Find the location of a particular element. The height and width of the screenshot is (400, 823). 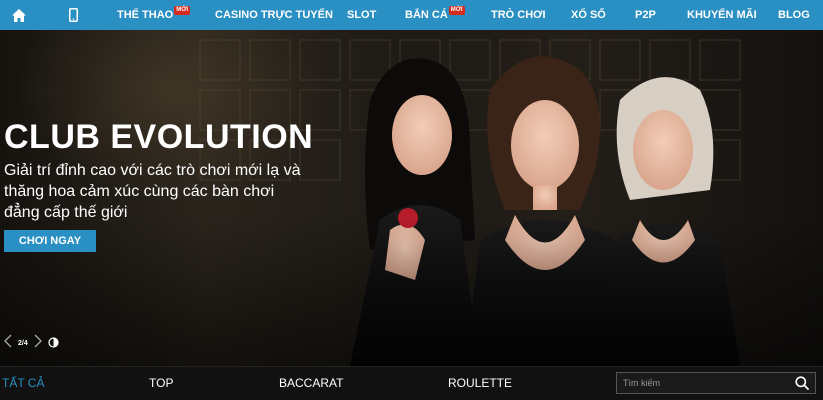

nav-item-promotions: KHUYẾN MÃI is located at coordinates (722, 15).